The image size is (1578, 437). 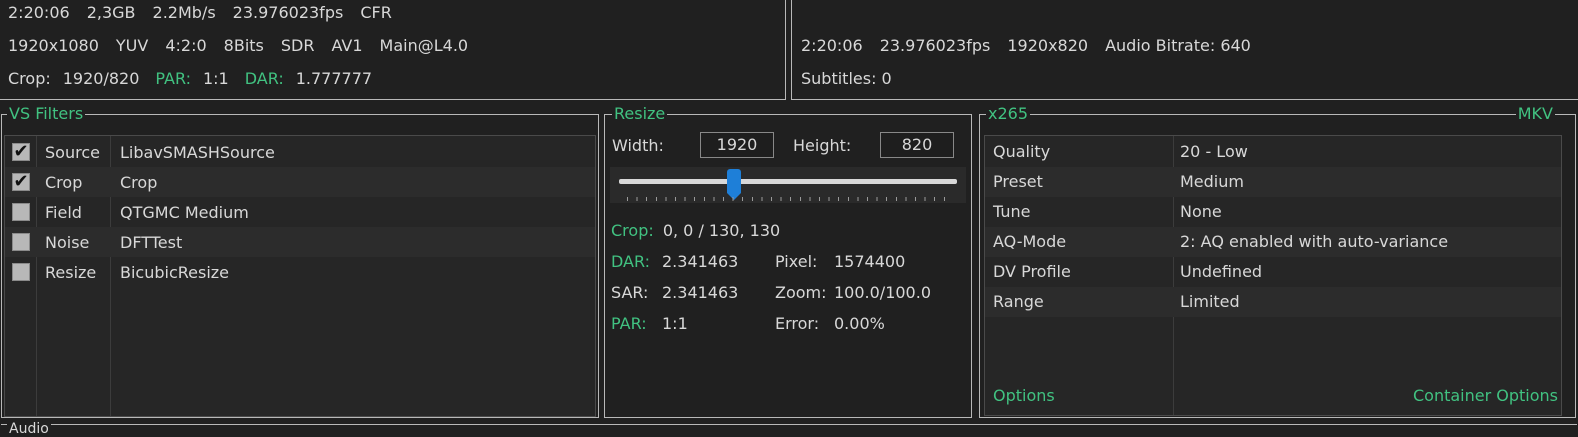 I want to click on height-input: 820, so click(x=917, y=145).